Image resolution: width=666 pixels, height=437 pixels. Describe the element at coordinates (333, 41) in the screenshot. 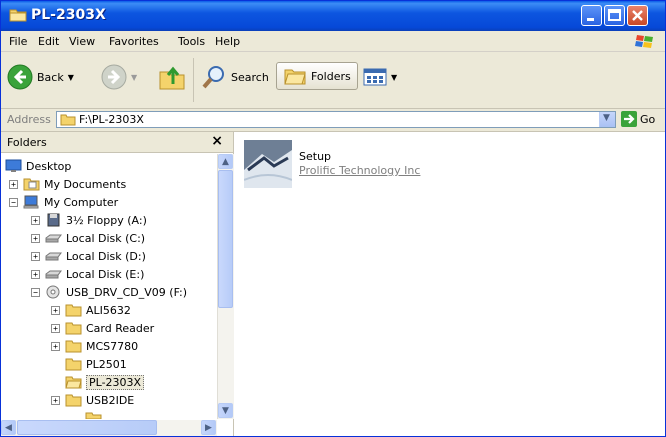

I see `menu-bar: File Edit View Favorites Tools Help` at that location.